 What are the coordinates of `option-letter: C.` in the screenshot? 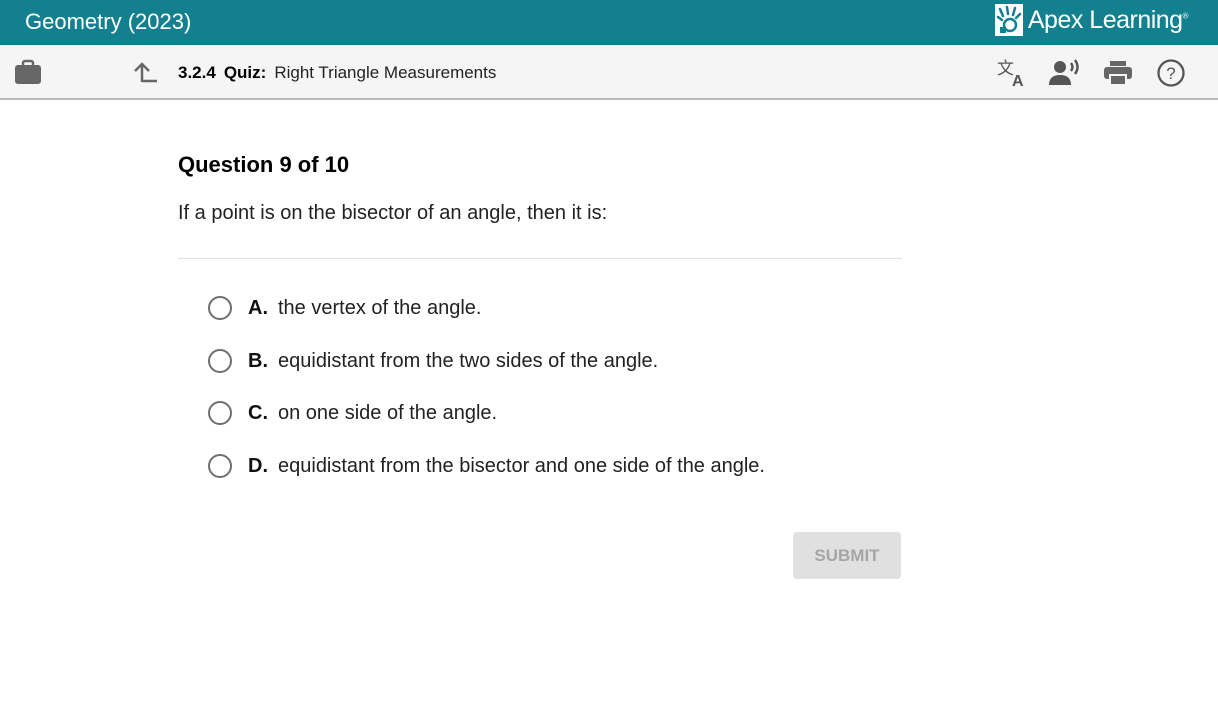 It's located at (258, 412).